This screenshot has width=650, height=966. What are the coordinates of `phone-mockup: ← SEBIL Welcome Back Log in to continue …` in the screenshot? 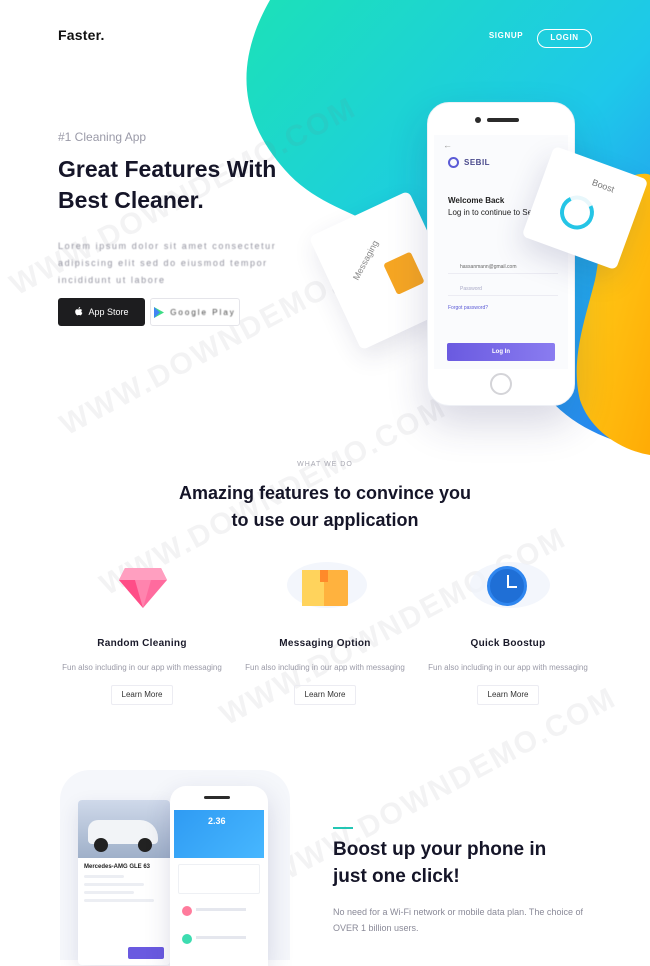 It's located at (501, 254).